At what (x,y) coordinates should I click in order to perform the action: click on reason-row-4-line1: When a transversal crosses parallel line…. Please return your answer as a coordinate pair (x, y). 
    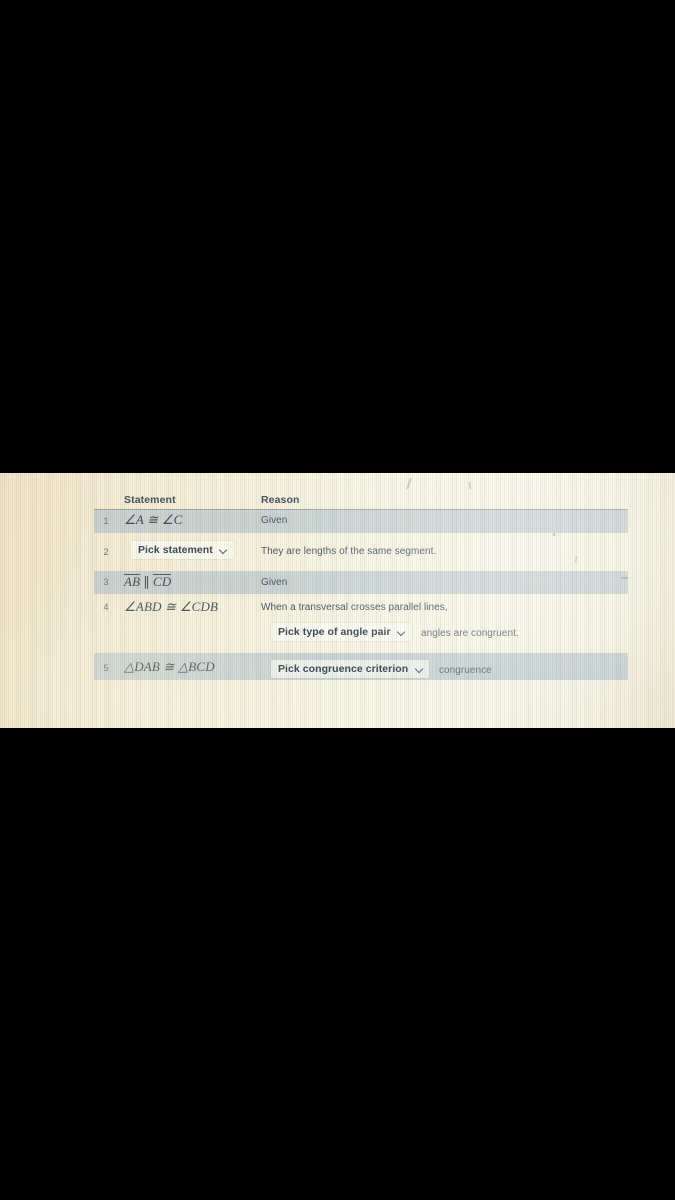
    Looking at the image, I should click on (354, 607).